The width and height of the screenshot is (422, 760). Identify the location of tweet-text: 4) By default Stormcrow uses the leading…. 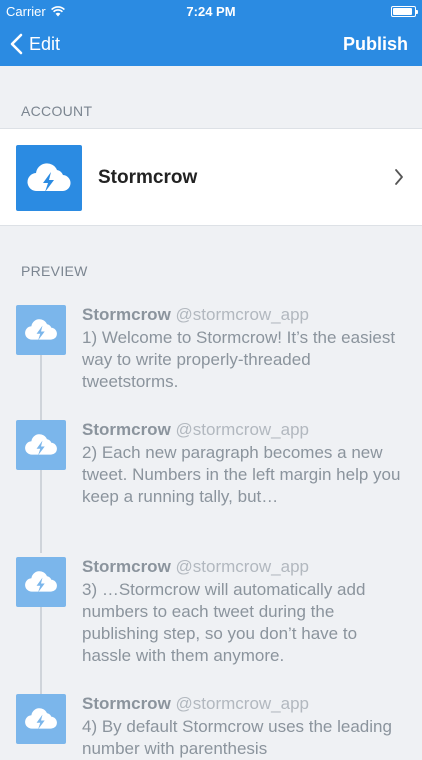
(237, 737).